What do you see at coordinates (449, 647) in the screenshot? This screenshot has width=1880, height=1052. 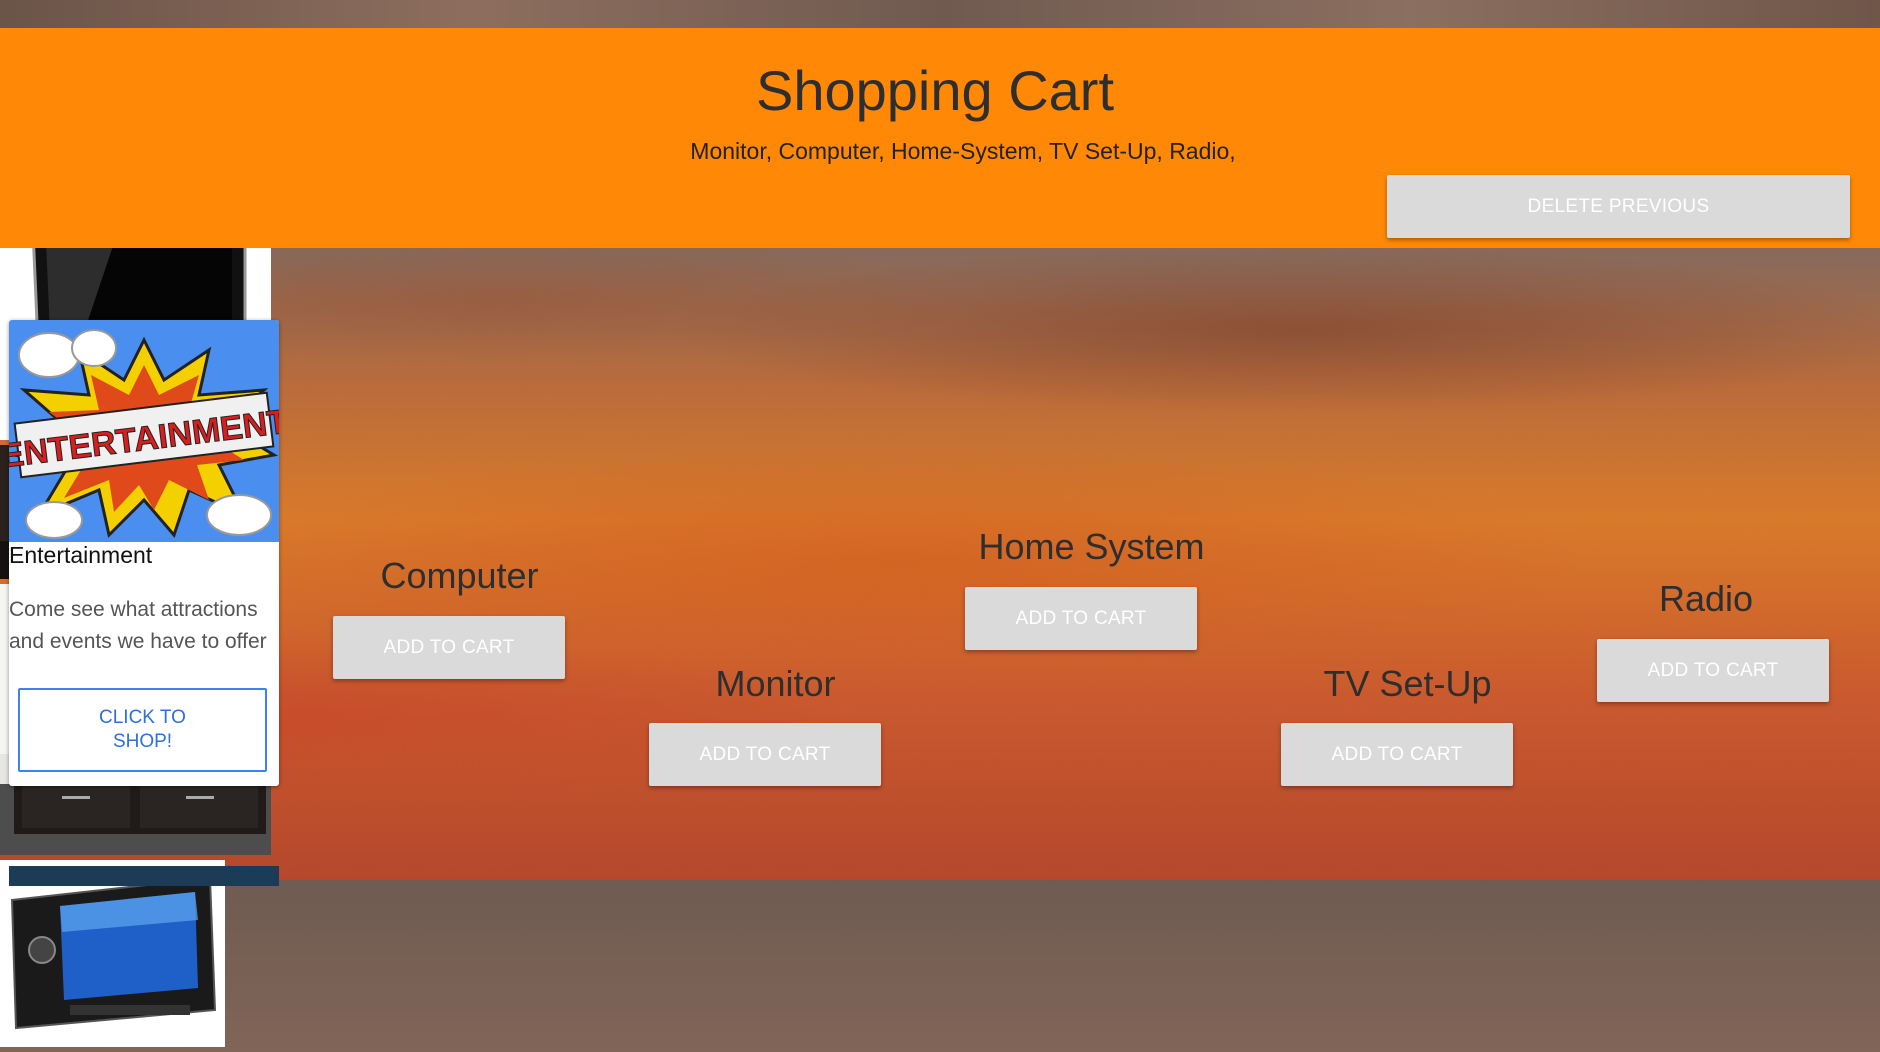 I see `add-to-cart-computer-button: ADD TO CART` at bounding box center [449, 647].